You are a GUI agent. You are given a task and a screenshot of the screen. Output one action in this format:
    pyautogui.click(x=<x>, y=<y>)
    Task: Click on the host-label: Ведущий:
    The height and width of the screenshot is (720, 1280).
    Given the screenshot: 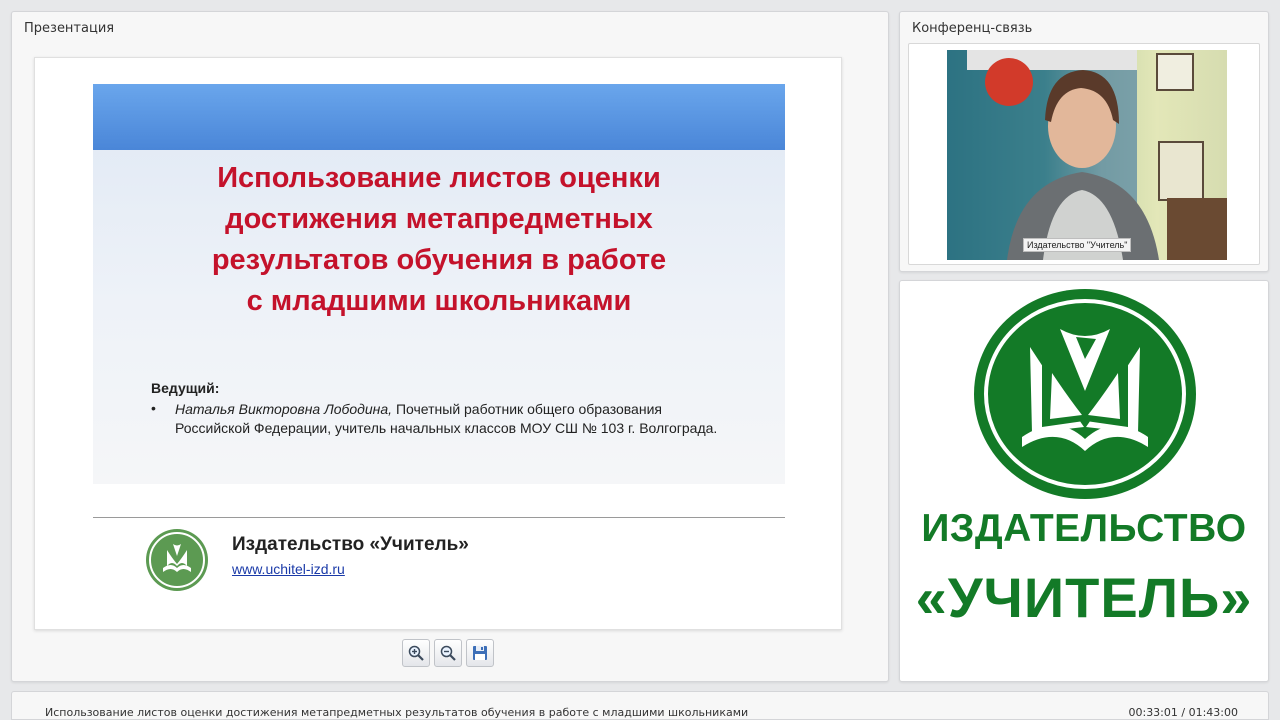 What is the action you would take?
    pyautogui.click(x=185, y=388)
    